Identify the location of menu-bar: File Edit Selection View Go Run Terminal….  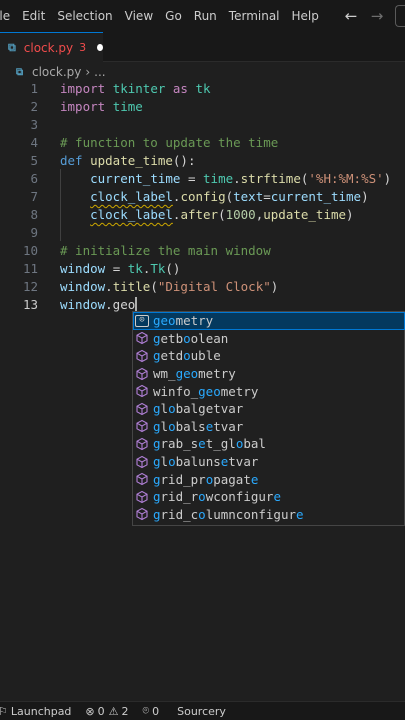
(202, 16).